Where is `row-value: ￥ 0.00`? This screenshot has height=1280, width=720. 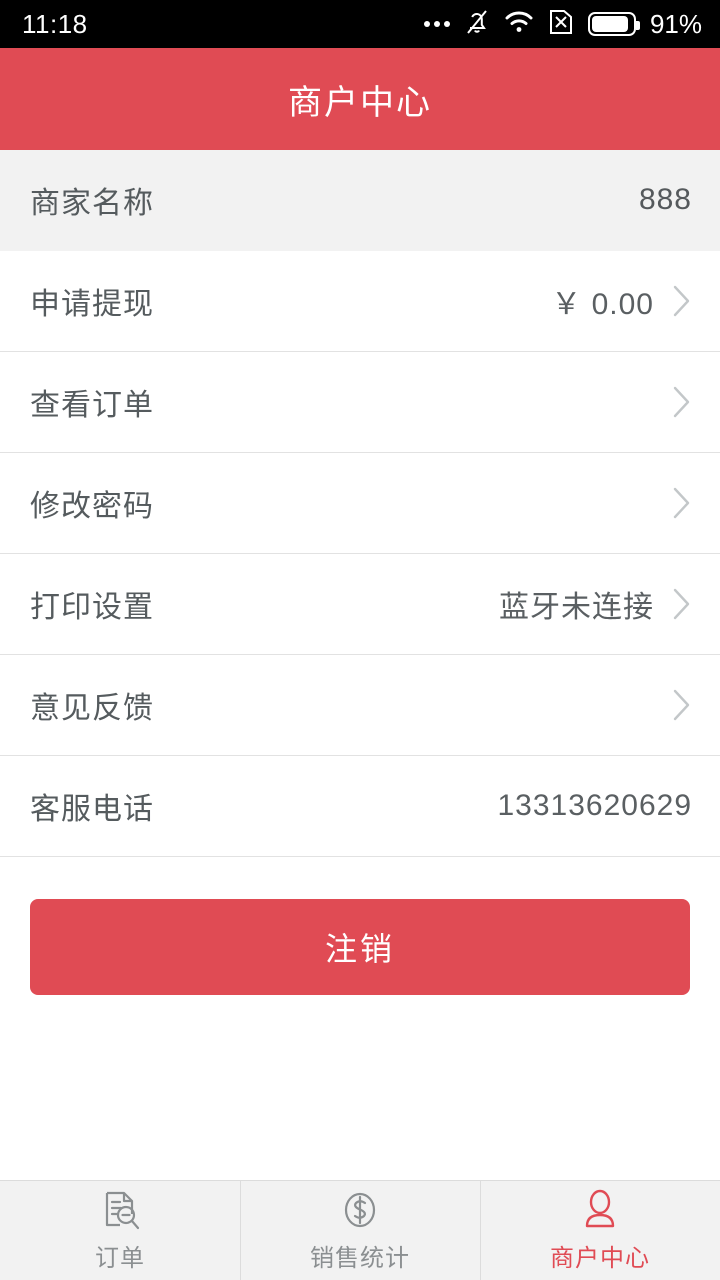 row-value: ￥ 0.00 is located at coordinates (602, 304).